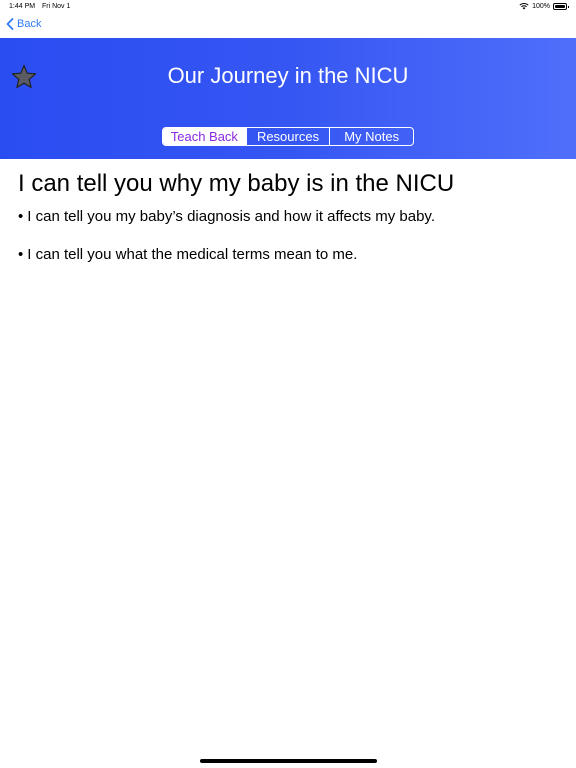 The height and width of the screenshot is (768, 576). I want to click on page-title: Our Journey in the NICU, so click(288, 75).